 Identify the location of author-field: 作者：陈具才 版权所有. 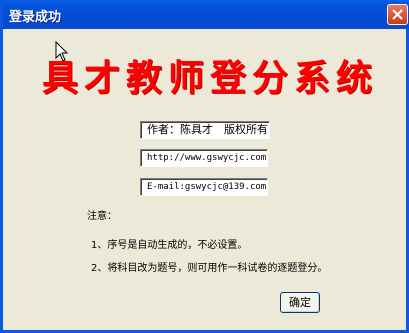
(205, 130).